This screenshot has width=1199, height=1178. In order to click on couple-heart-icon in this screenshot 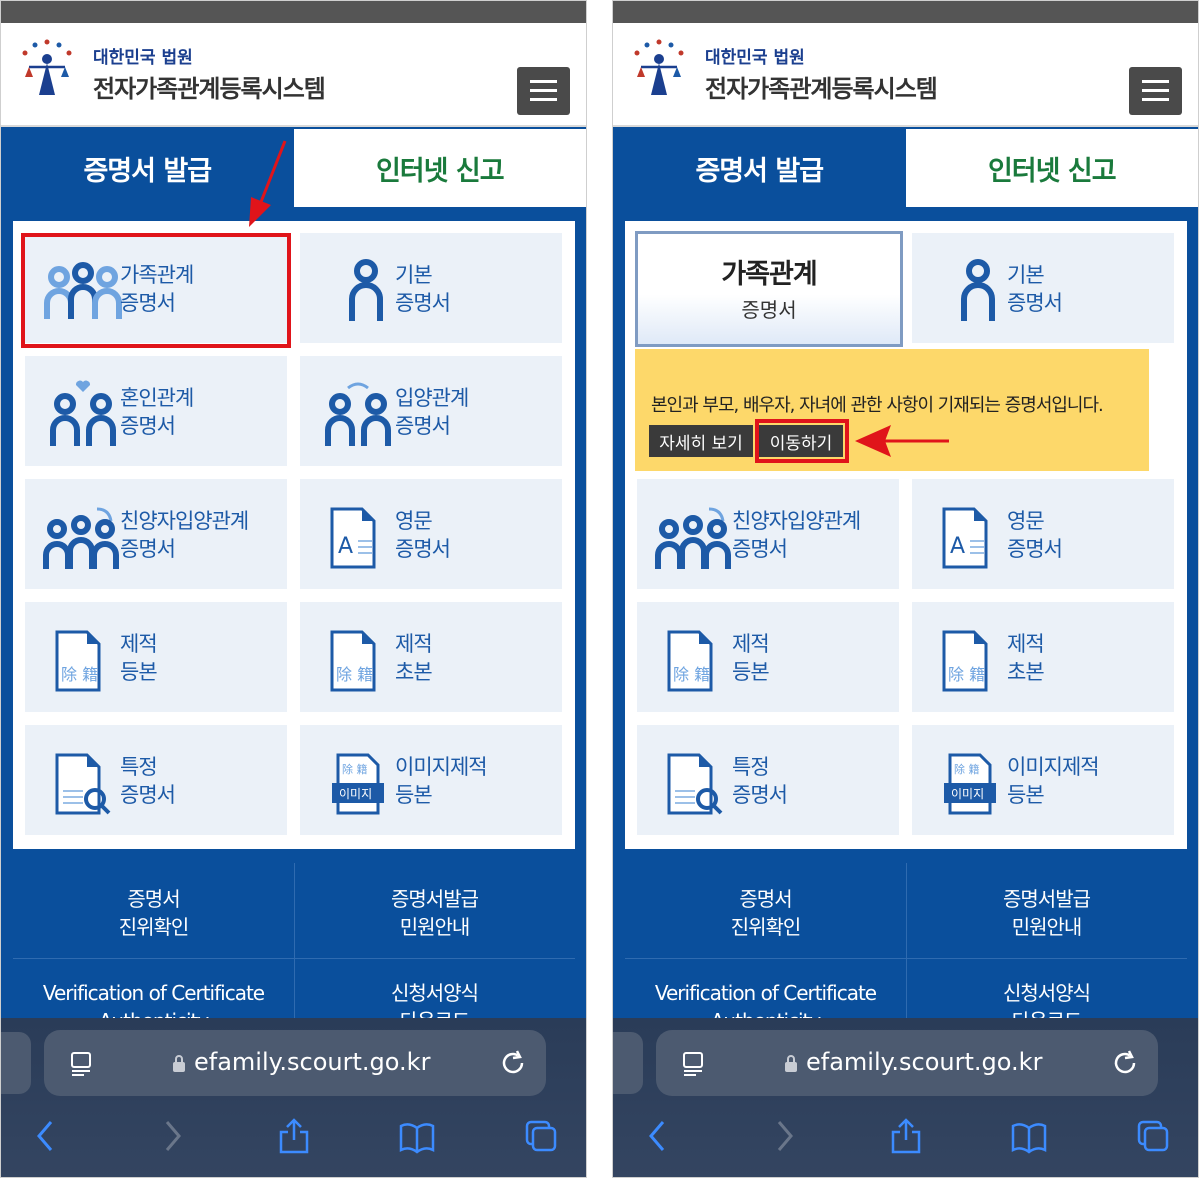, I will do `click(83, 413)`.